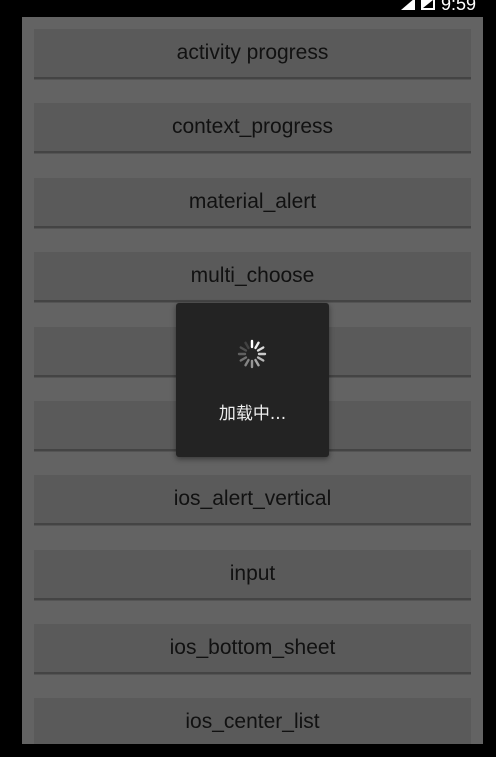 This screenshot has height=757, width=496. Describe the element at coordinates (427, 5) in the screenshot. I see `sim-icon` at that location.